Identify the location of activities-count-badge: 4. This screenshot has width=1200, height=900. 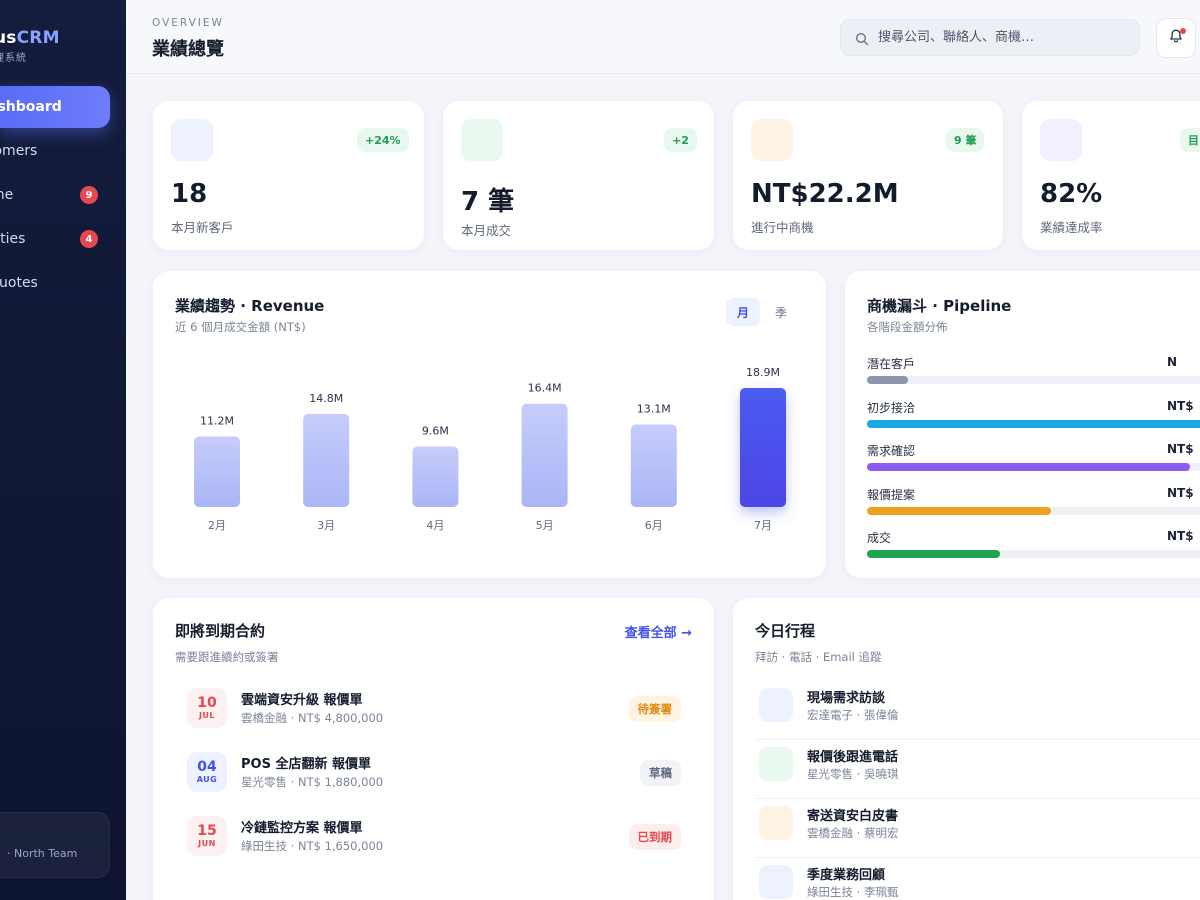
(89, 239).